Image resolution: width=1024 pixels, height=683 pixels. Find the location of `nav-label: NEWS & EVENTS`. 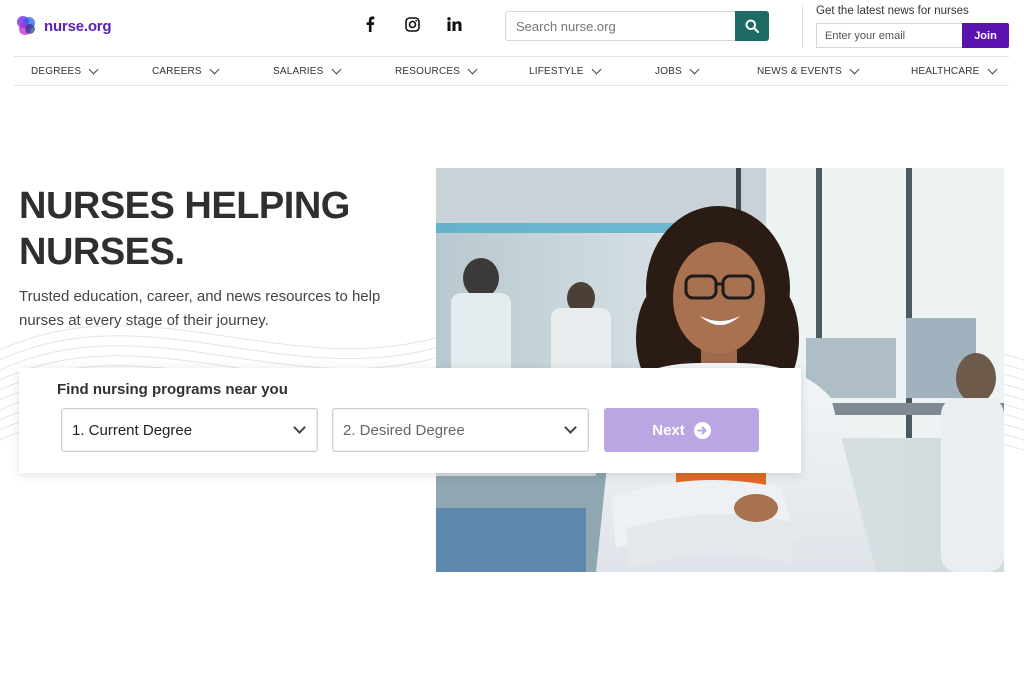

nav-label: NEWS & EVENTS is located at coordinates (799, 71).